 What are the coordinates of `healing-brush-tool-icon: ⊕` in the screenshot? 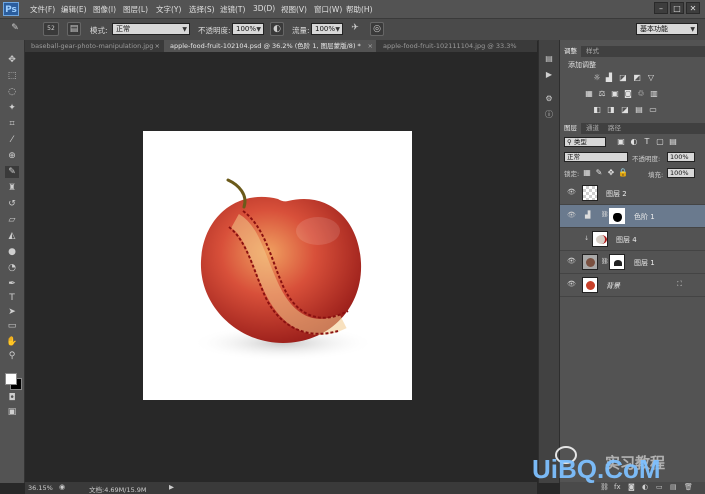 It's located at (12, 156).